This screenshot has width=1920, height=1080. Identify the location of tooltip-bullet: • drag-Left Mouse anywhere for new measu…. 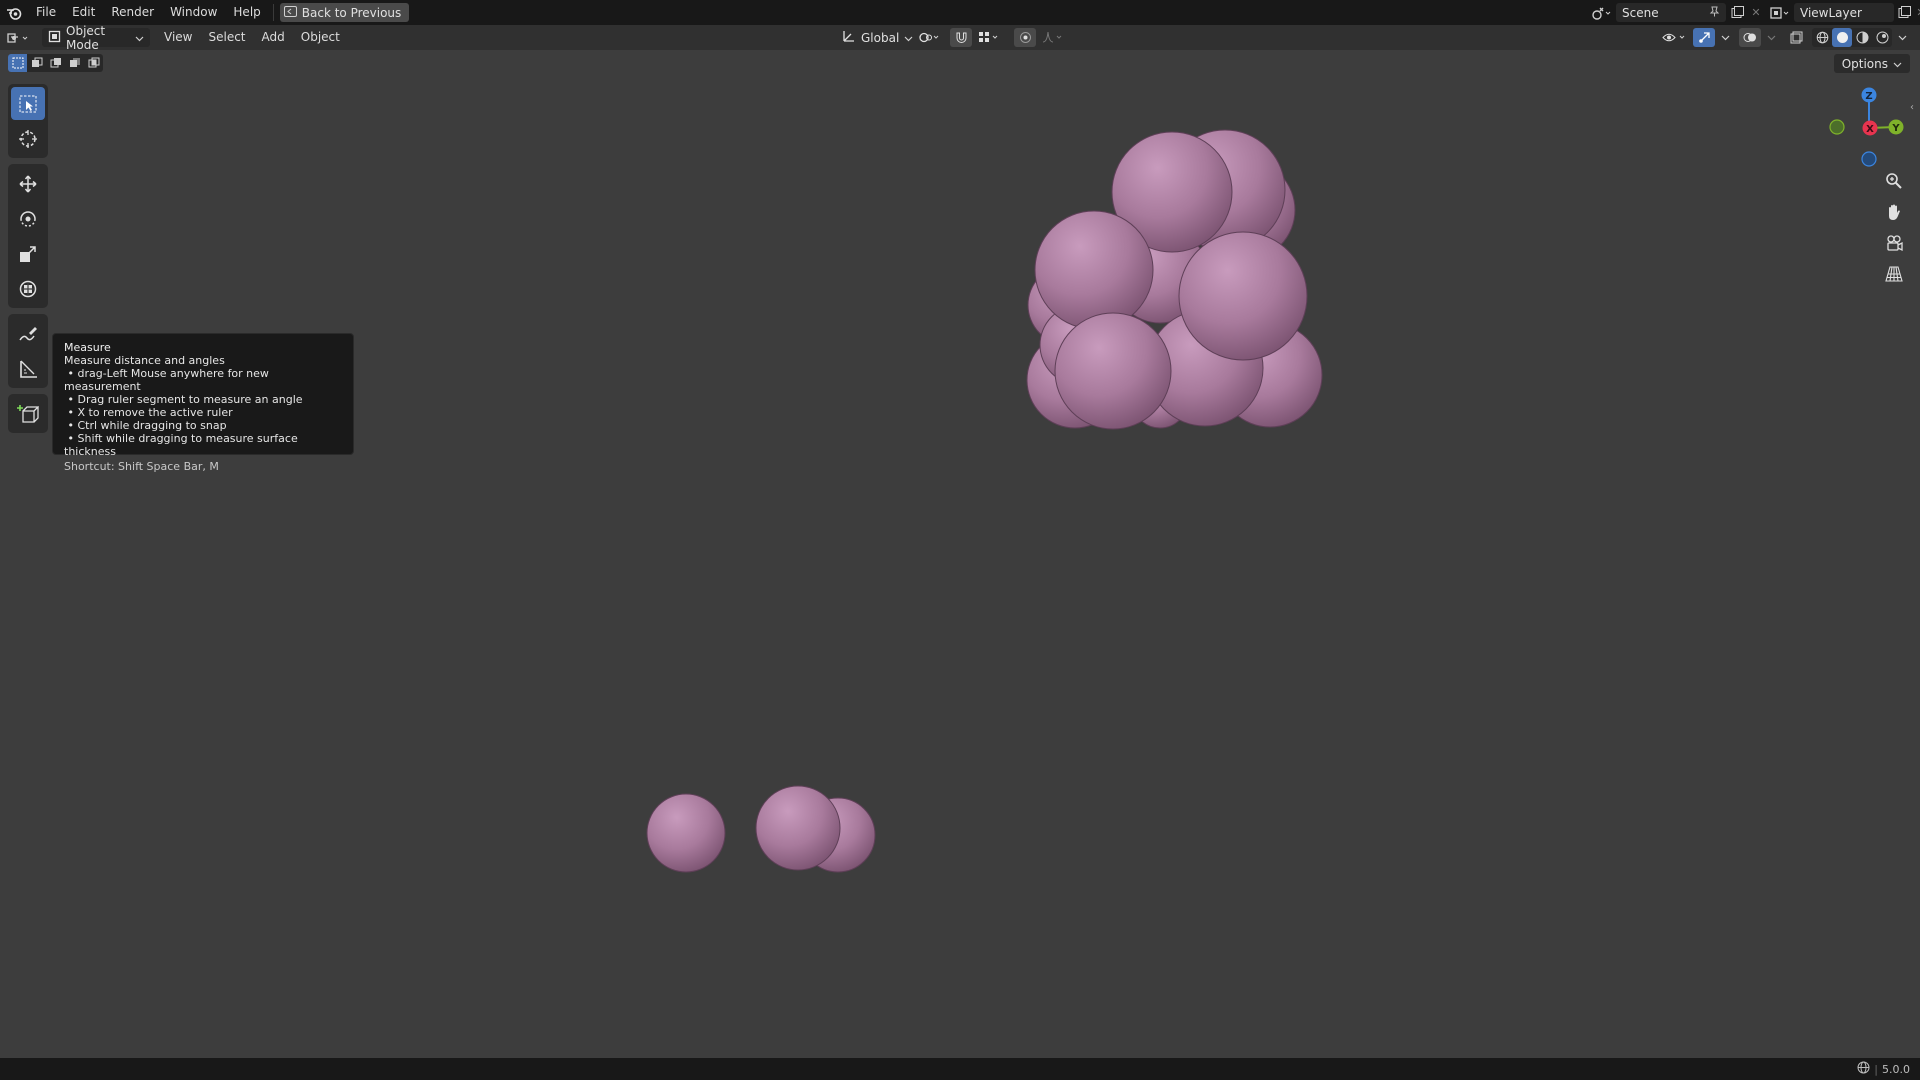
(166, 380).